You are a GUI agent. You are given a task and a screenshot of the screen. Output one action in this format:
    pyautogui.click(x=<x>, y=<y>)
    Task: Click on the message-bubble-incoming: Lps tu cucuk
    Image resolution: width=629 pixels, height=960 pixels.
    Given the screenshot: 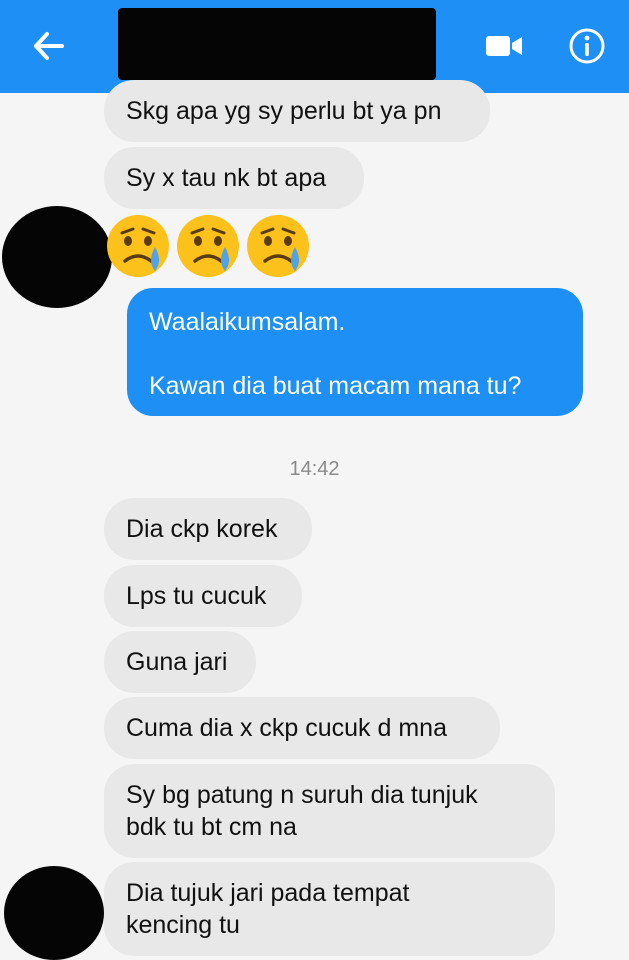 What is the action you would take?
    pyautogui.click(x=203, y=596)
    